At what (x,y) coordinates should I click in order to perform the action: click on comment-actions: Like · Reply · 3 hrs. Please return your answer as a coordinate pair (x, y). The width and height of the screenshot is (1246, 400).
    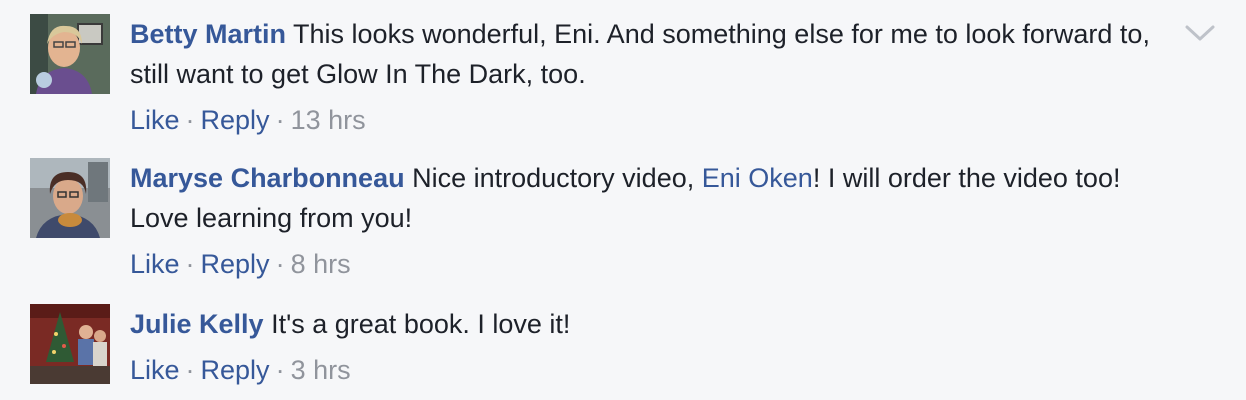
    Looking at the image, I should click on (650, 370).